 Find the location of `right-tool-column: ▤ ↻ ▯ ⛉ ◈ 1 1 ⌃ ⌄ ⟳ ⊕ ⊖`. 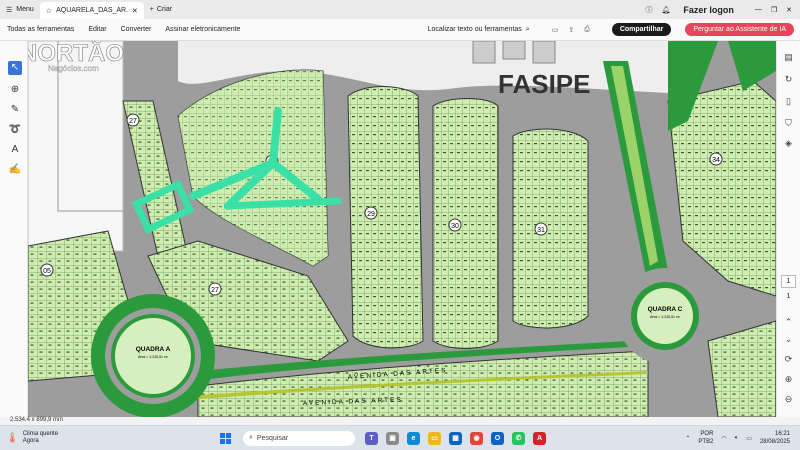

right-tool-column: ▤ ↻ ▯ ⛉ ◈ 1 1 ⌃ ⌄ ⟳ ⊕ ⊖ is located at coordinates (788, 229).